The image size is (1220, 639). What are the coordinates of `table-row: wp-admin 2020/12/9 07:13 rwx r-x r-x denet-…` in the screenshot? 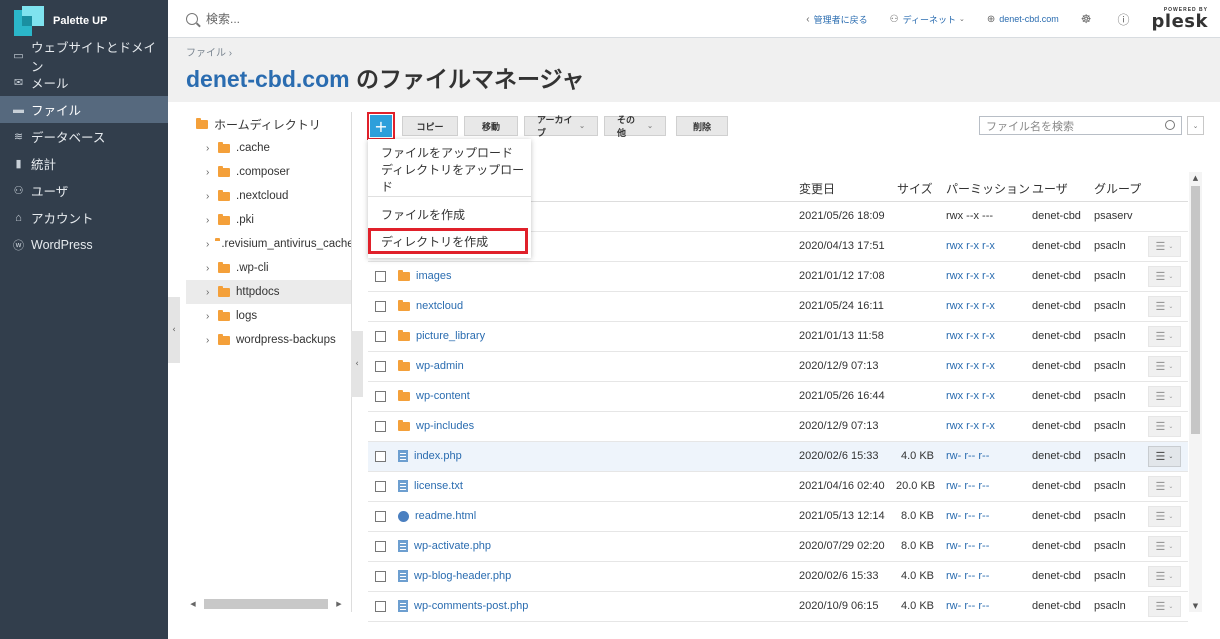 It's located at (778, 367).